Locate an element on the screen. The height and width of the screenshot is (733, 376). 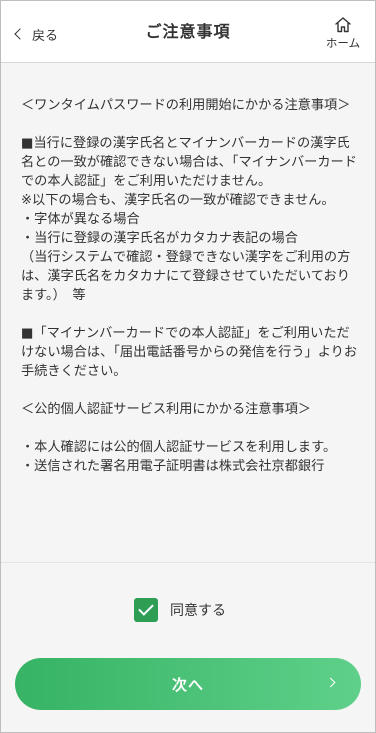
home-icon is located at coordinates (343, 25).